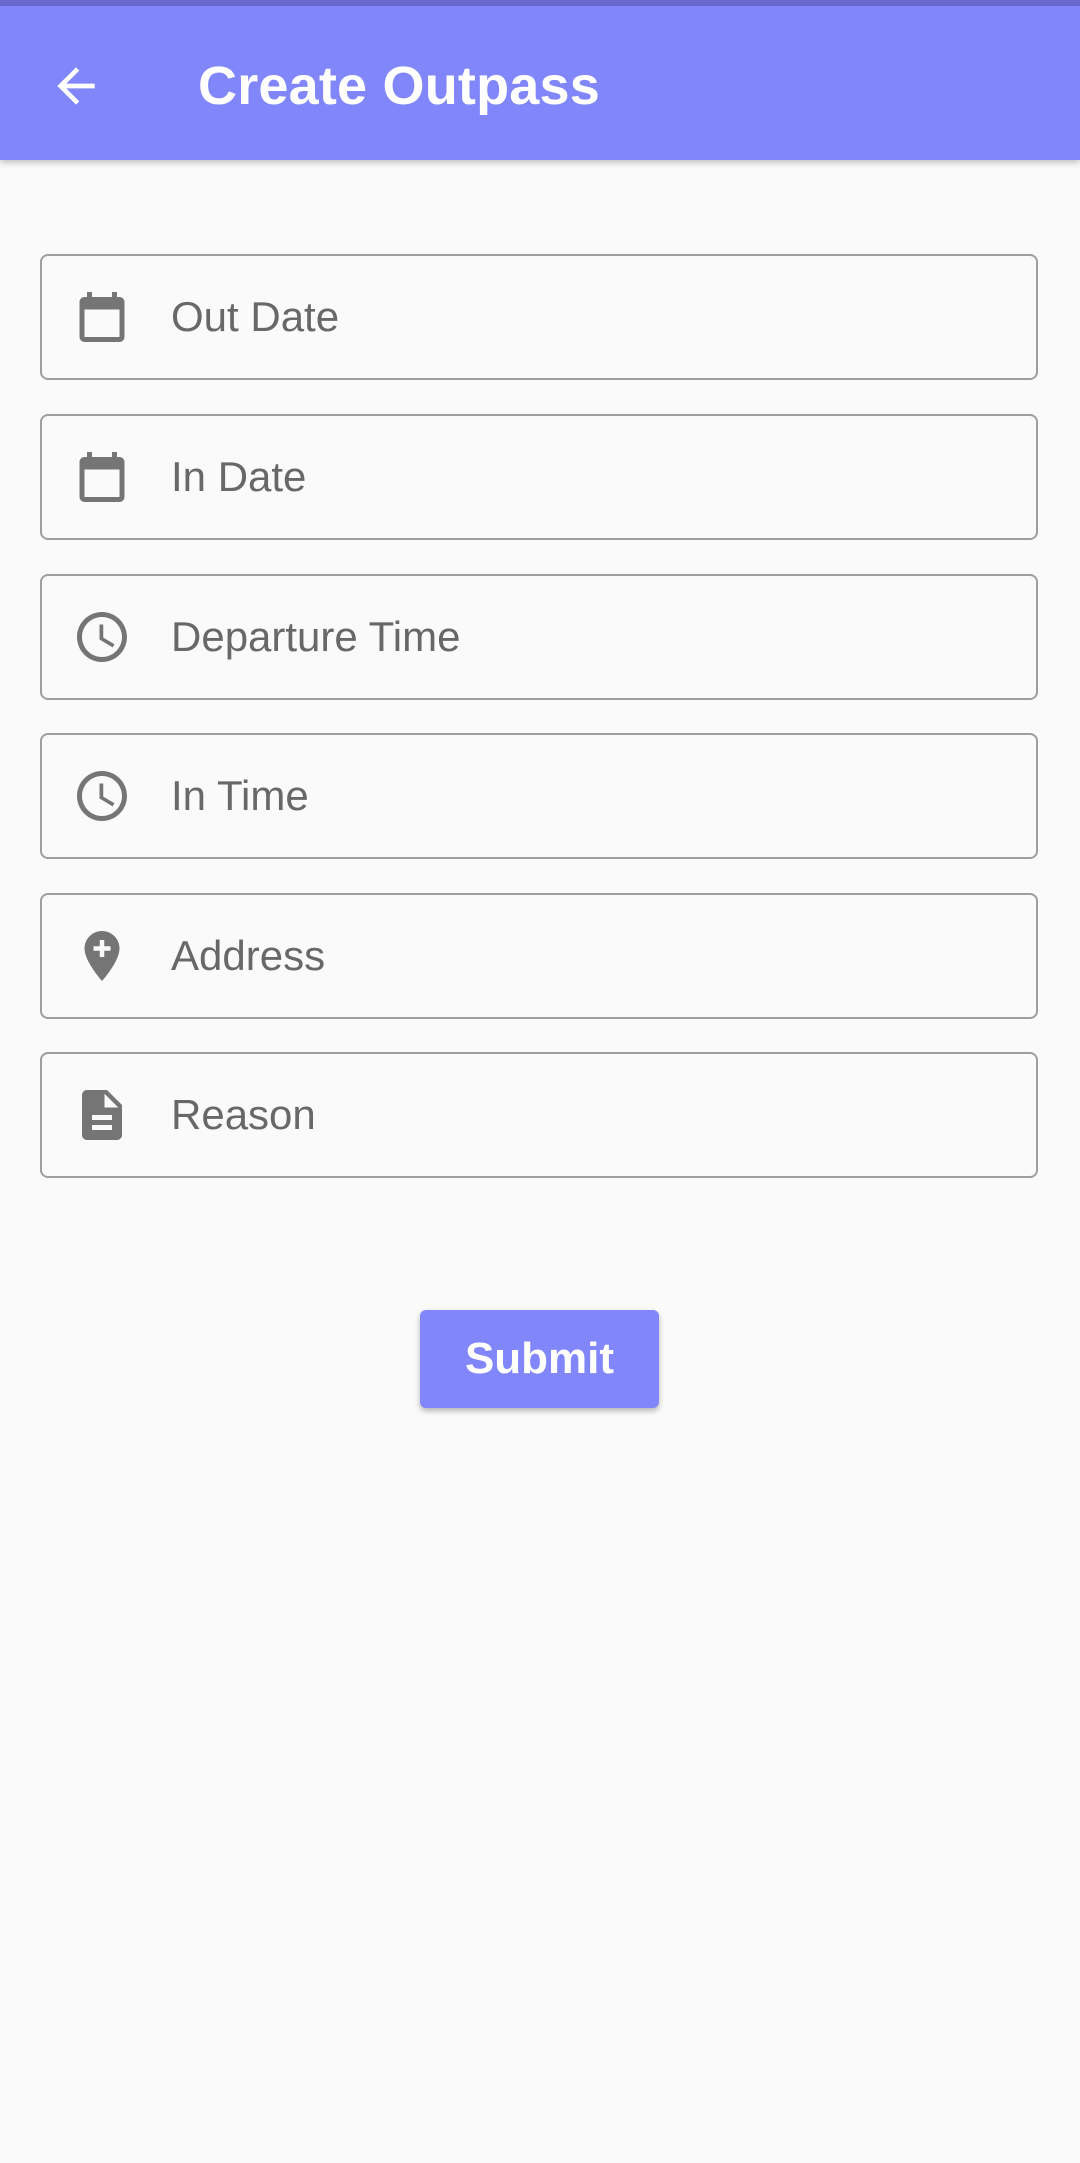 This screenshot has height=2163, width=1080. I want to click on page-title: Create Outpass, so click(399, 86).